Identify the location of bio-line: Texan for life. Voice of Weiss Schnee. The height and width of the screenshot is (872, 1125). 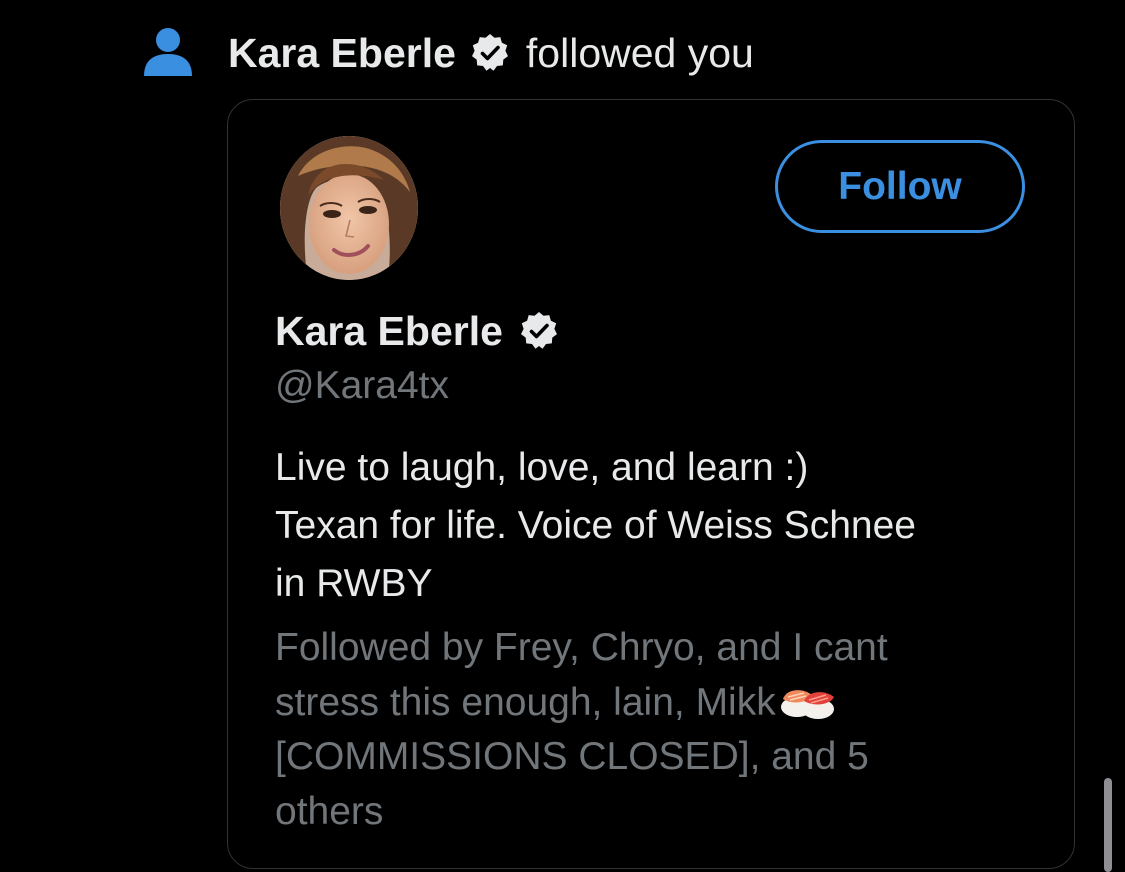
(595, 525).